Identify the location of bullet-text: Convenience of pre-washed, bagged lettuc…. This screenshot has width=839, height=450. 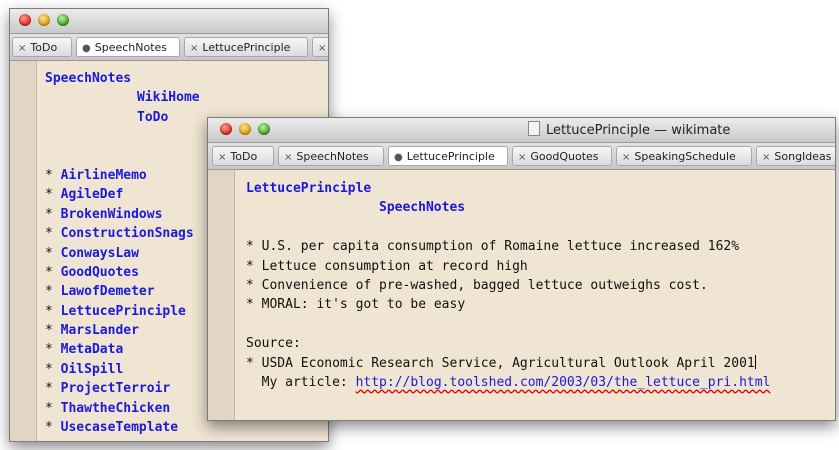
(484, 285).